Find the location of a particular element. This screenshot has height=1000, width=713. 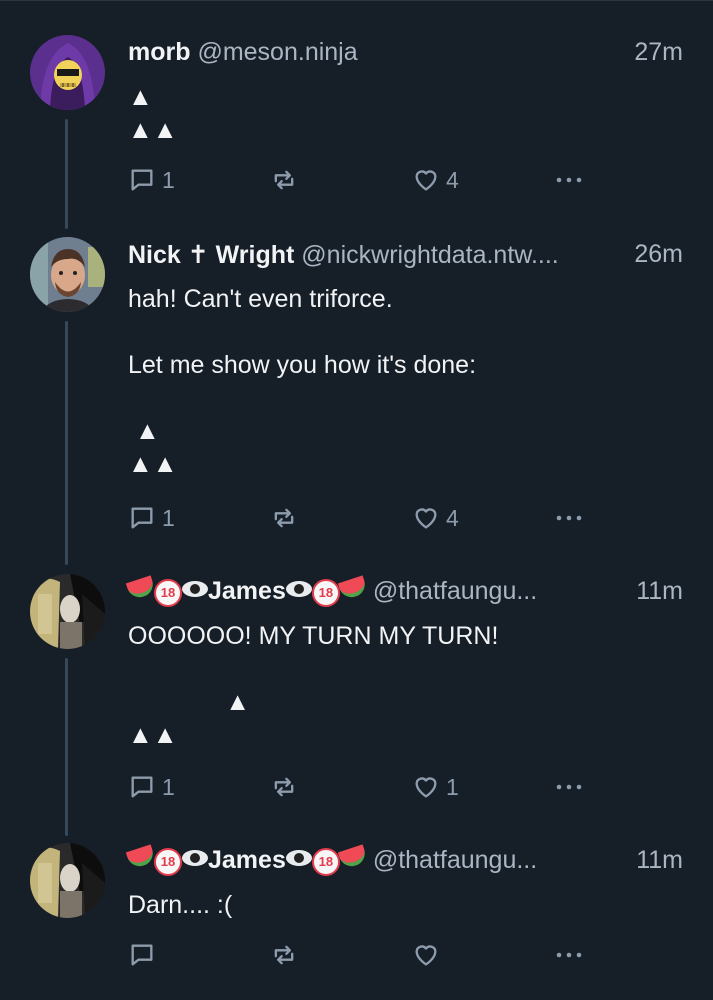

top-divider is located at coordinates (356, 0).